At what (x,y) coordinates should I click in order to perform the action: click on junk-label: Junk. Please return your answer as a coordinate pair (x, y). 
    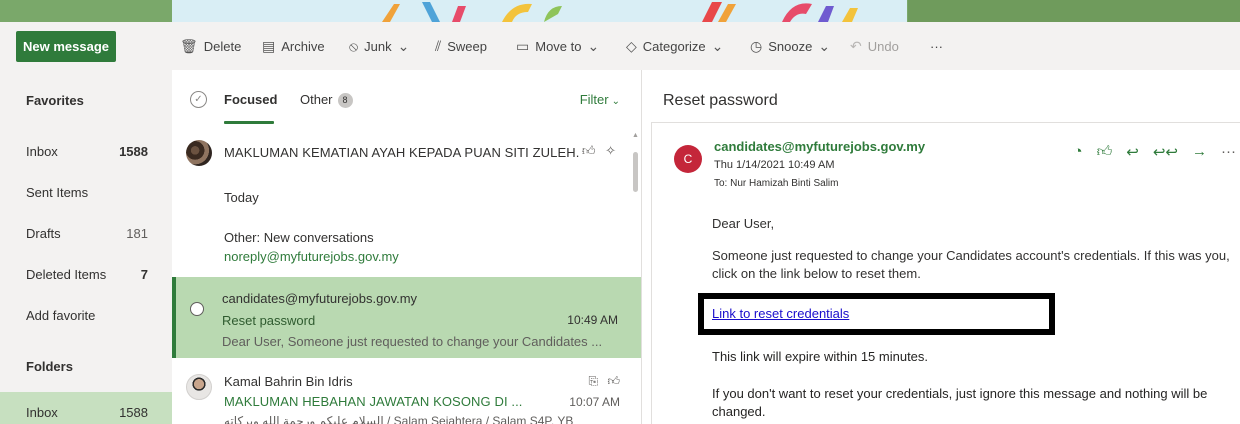
    Looking at the image, I should click on (378, 46).